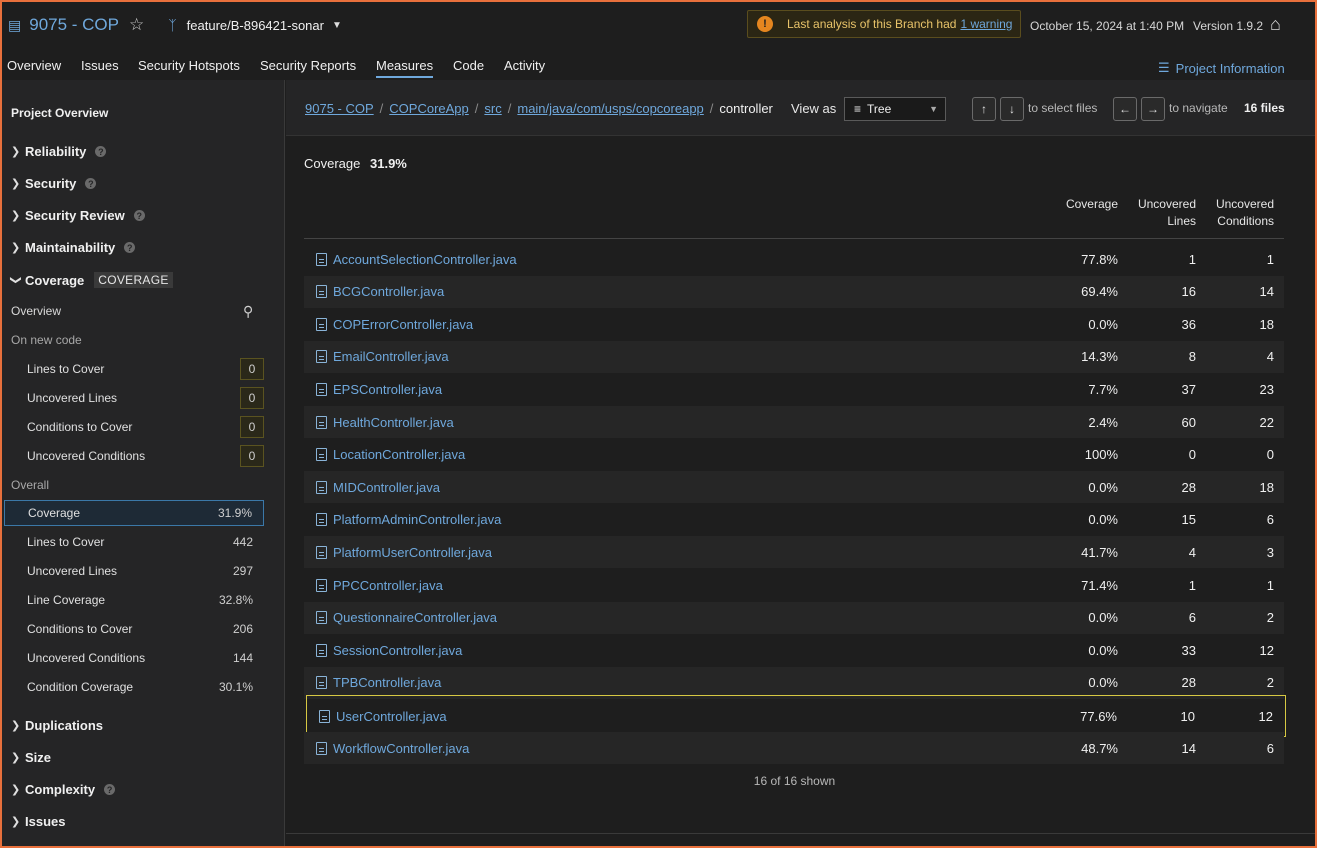  What do you see at coordinates (46, 340) in the screenshot?
I see `new-code-heading: On new code` at bounding box center [46, 340].